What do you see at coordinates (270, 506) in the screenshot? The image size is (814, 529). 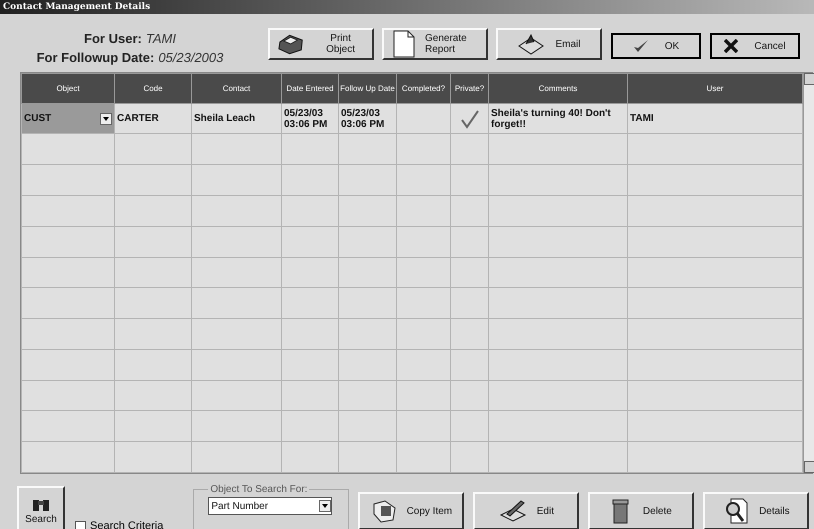 I see `object-dropdown: Part Number` at bounding box center [270, 506].